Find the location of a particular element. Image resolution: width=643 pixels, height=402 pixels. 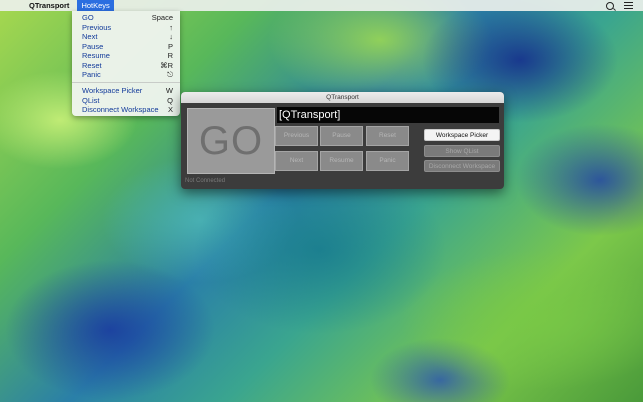

hotkeys-menu: HotKeys is located at coordinates (95, 5).